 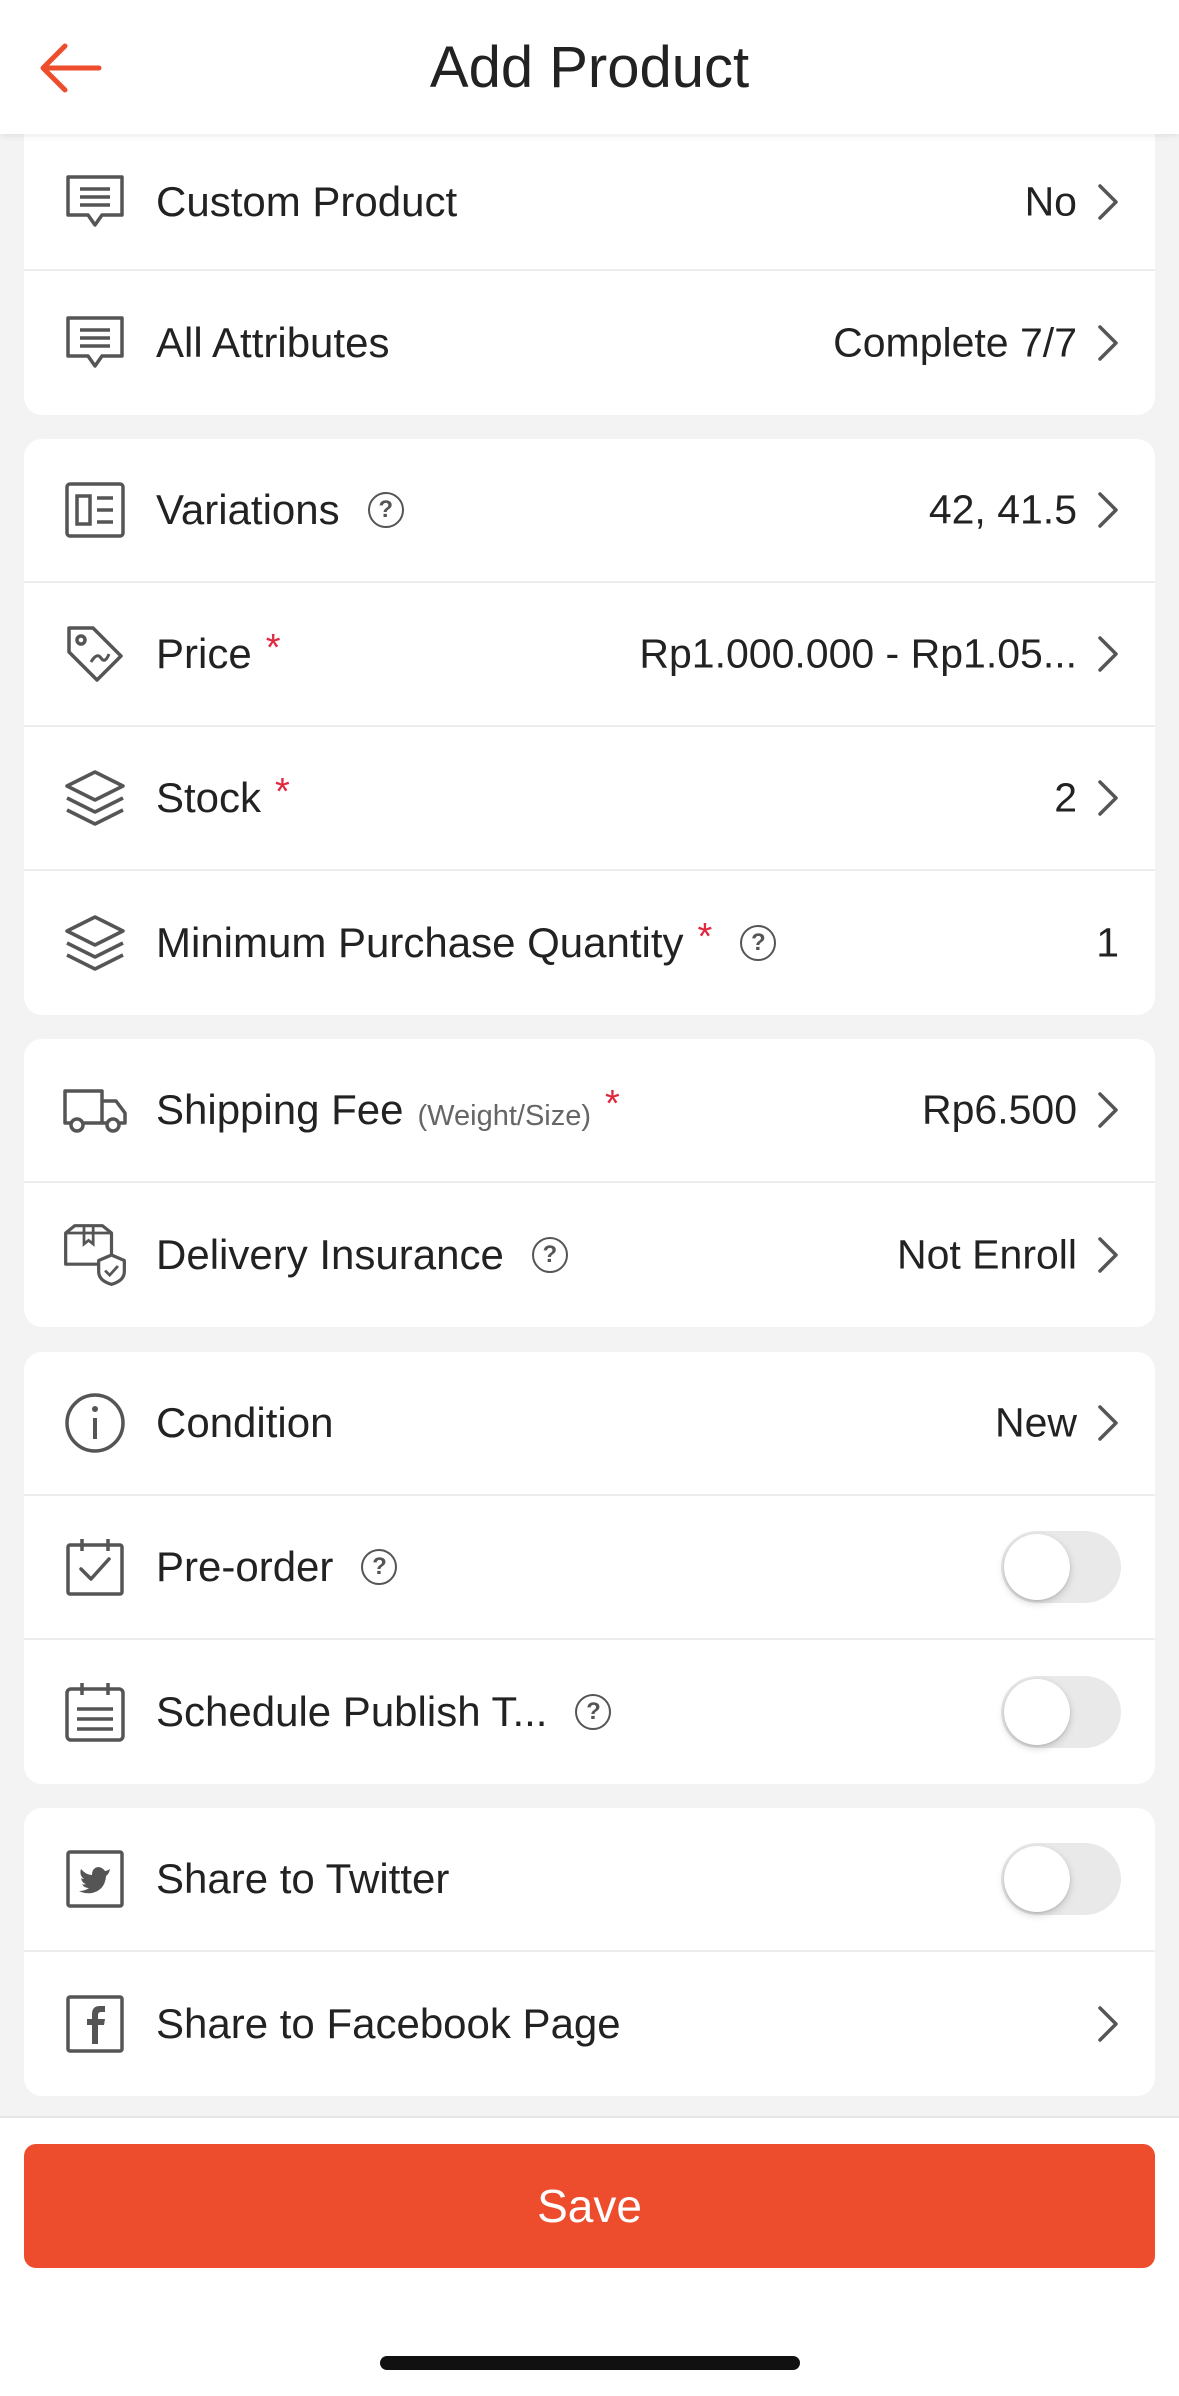 I want to click on row-label-text: Pre-order, so click(x=245, y=1566).